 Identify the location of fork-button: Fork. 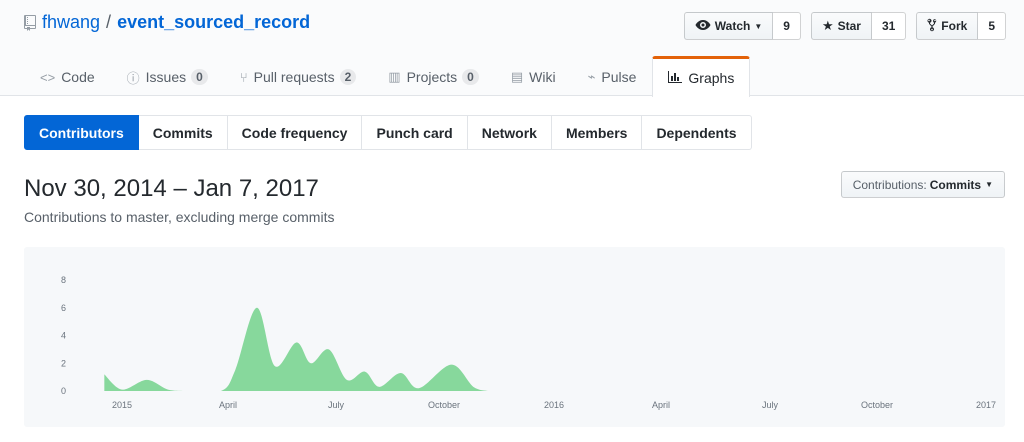
(947, 26).